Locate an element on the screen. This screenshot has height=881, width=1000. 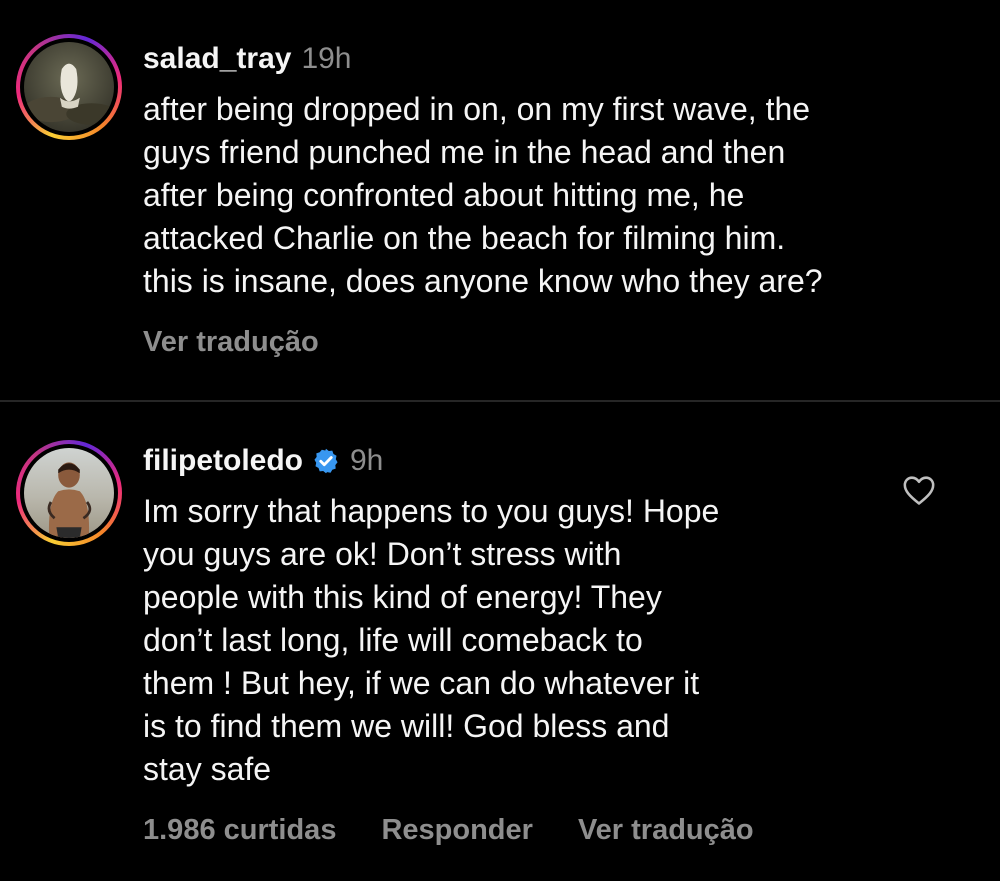
comment-header: filipetoledo 9h is located at coordinates (263, 461).